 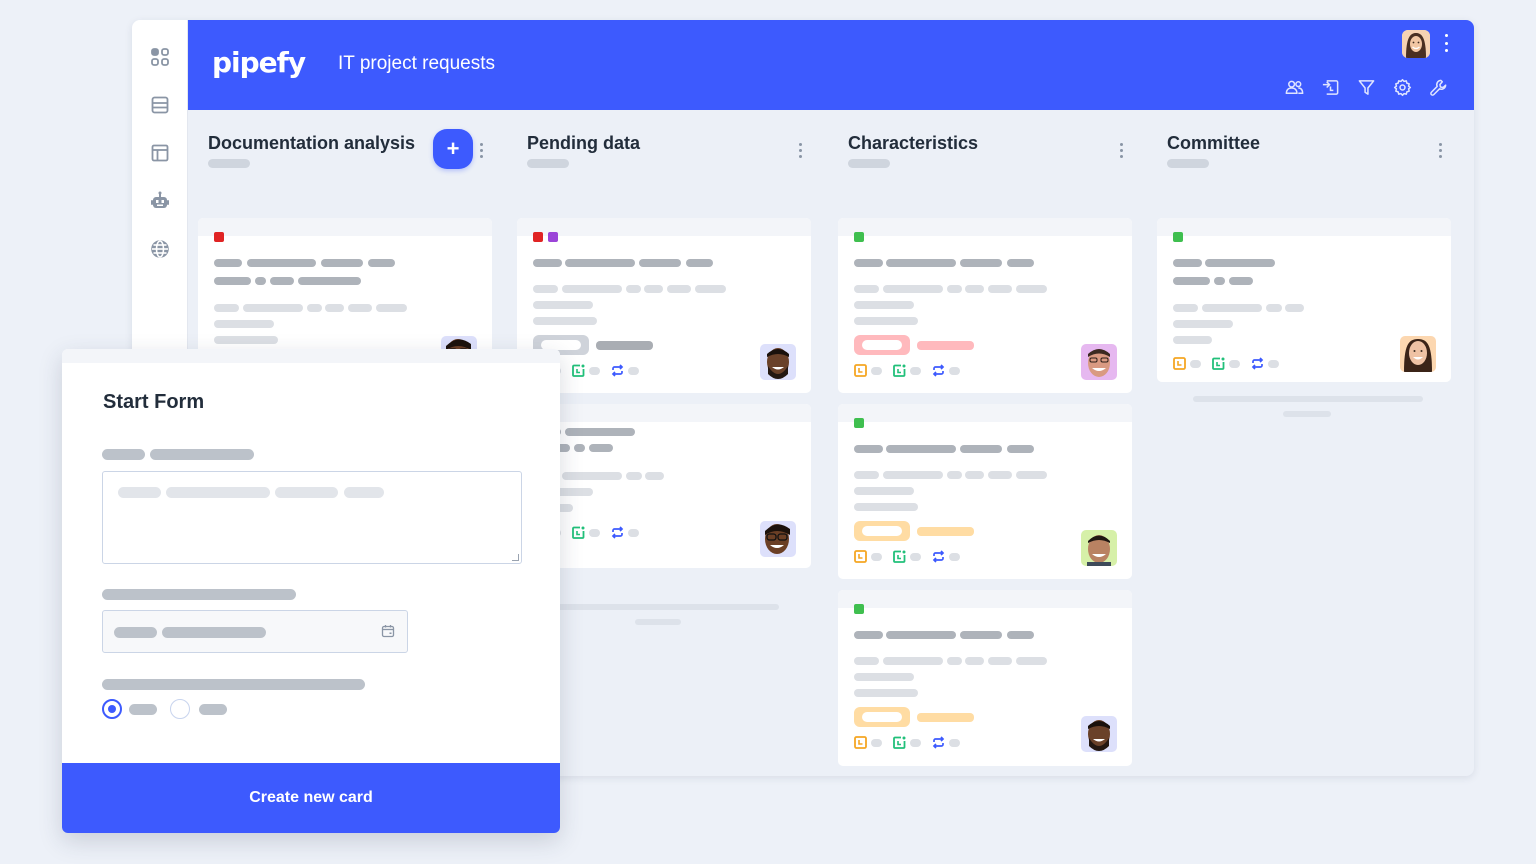 I want to click on apps-grid-icon, so click(x=160, y=57).